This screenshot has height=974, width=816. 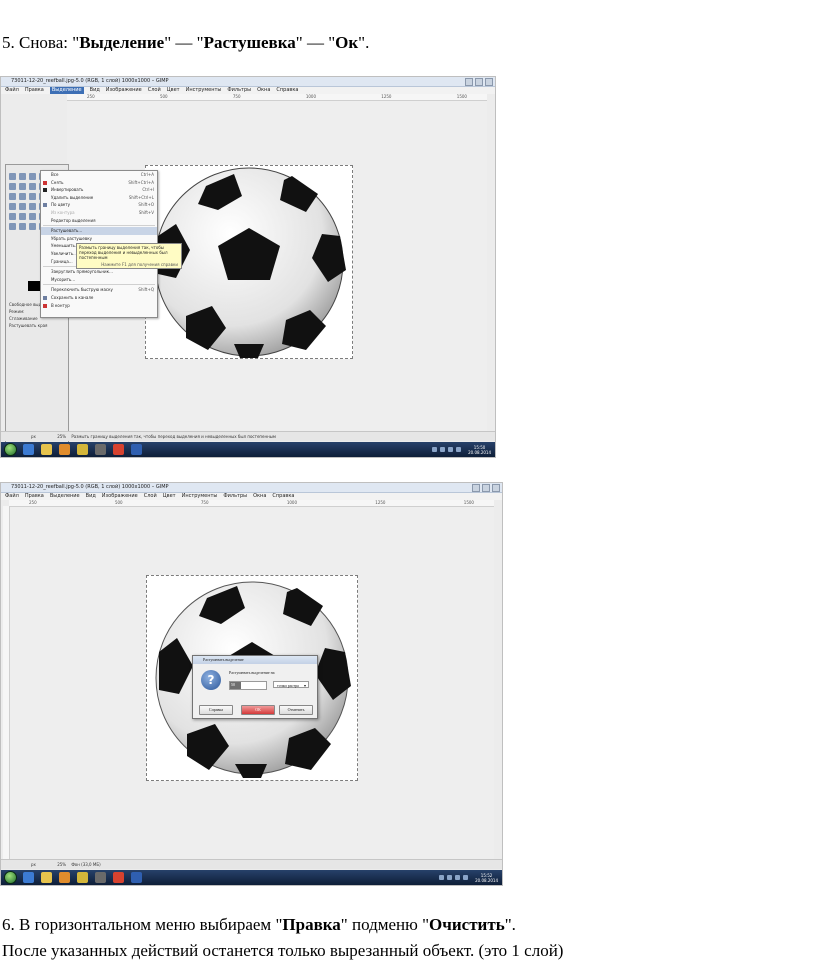 I want to click on menu-item-save-to-channel: Сохранить в канале, so click(x=99, y=298).